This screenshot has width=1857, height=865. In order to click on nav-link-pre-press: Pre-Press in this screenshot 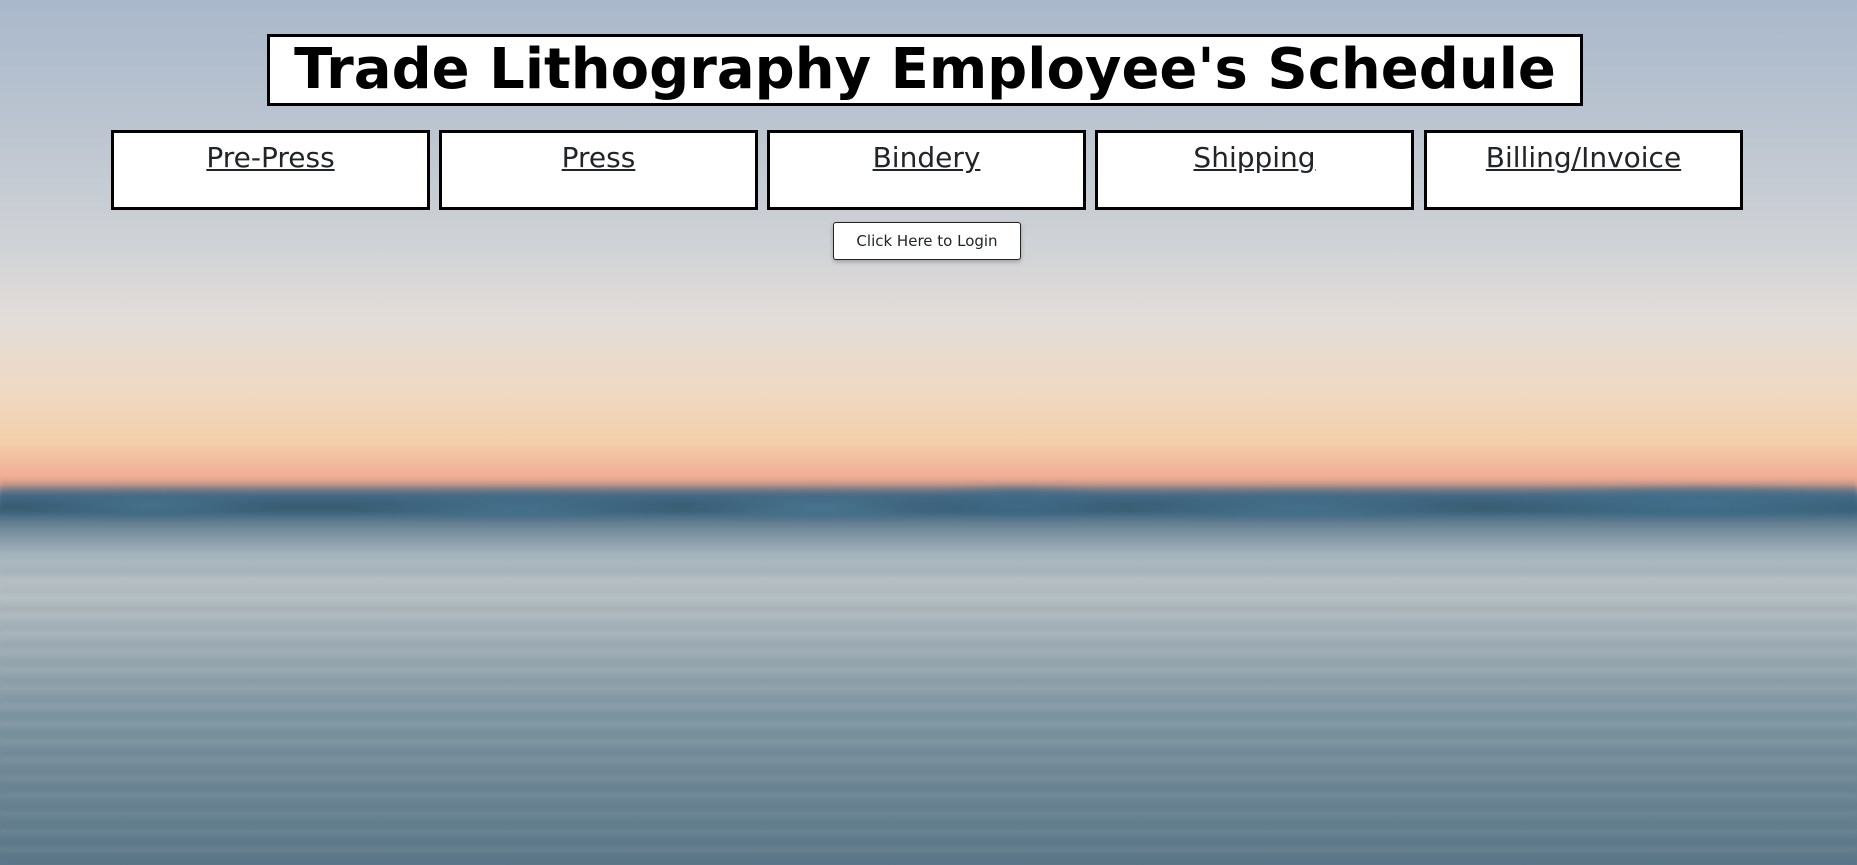, I will do `click(270, 158)`.